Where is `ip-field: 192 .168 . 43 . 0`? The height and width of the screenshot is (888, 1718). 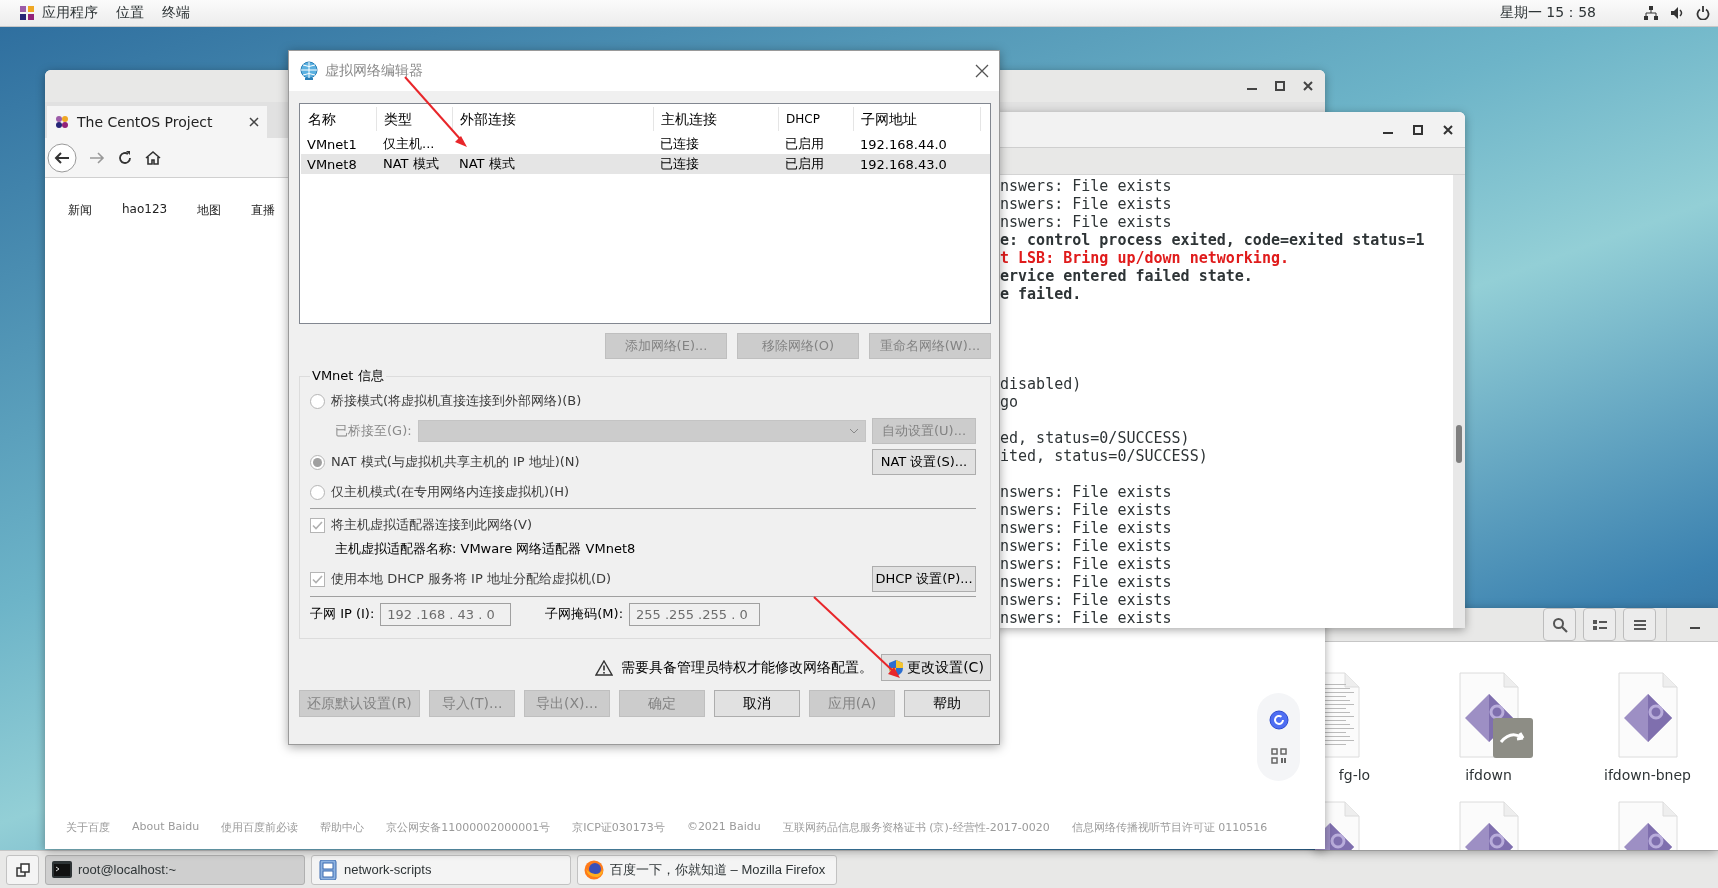
ip-field: 192 .168 . 43 . 0 is located at coordinates (446, 614).